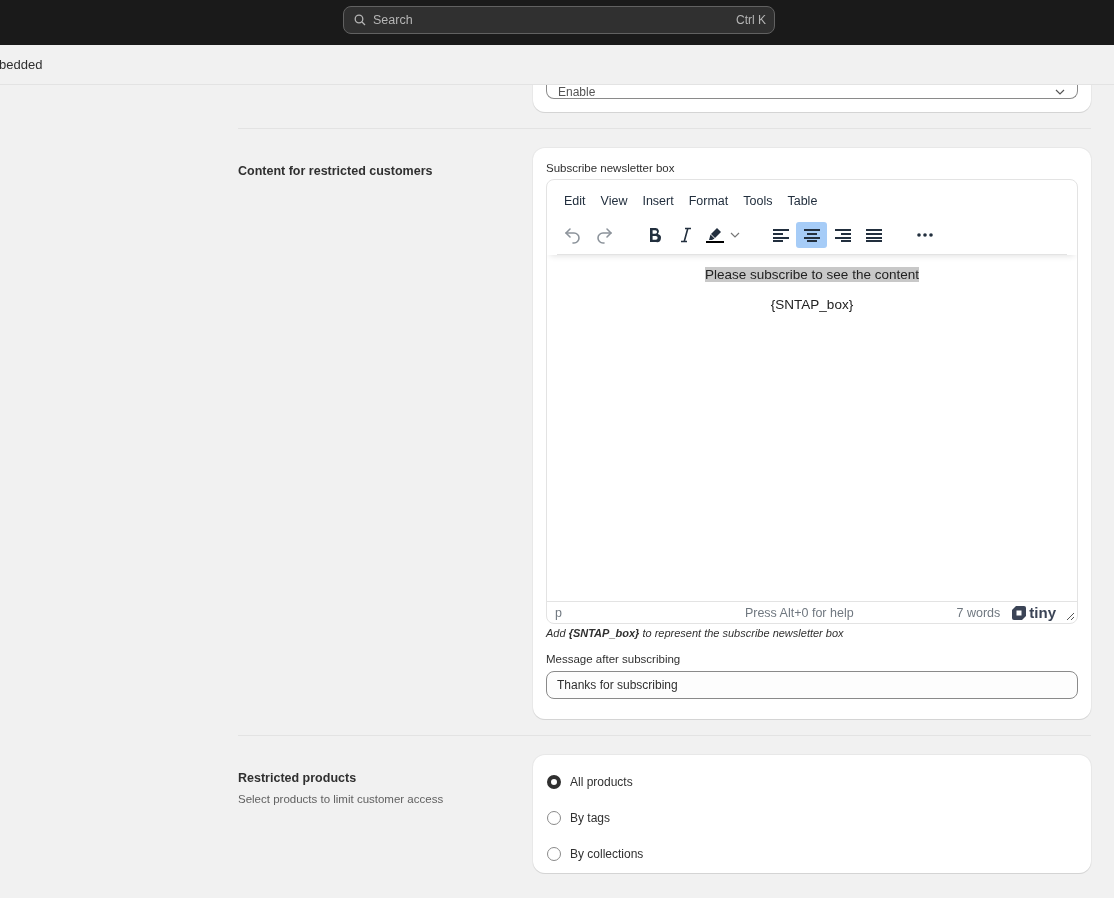 The image size is (1114, 898). What do you see at coordinates (812, 274) in the screenshot?
I see `paragraph-text: Please subscribe to see the content` at bounding box center [812, 274].